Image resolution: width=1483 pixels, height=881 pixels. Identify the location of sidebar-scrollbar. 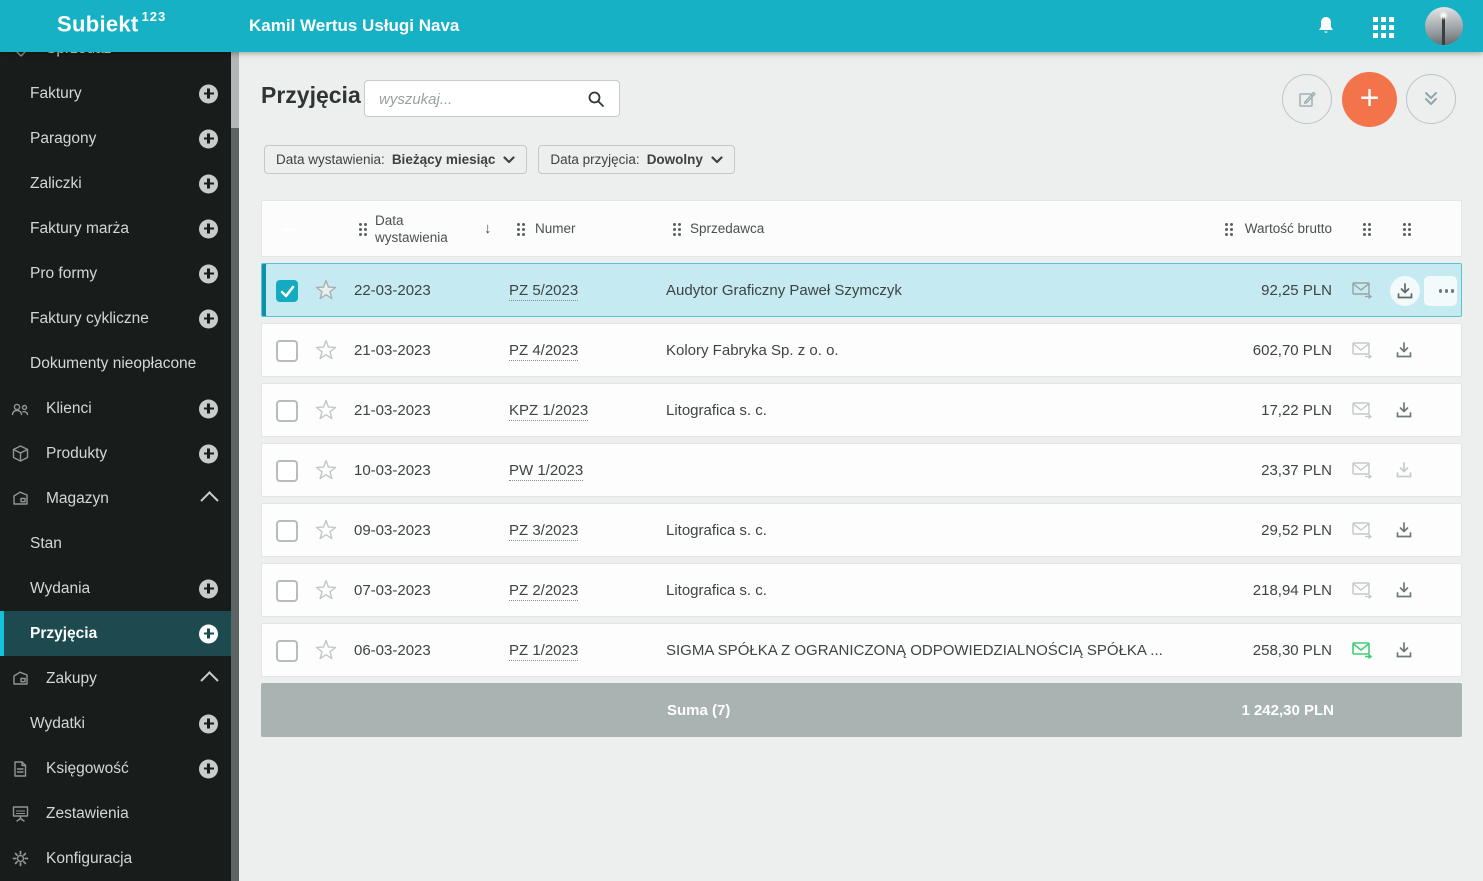
(235, 466).